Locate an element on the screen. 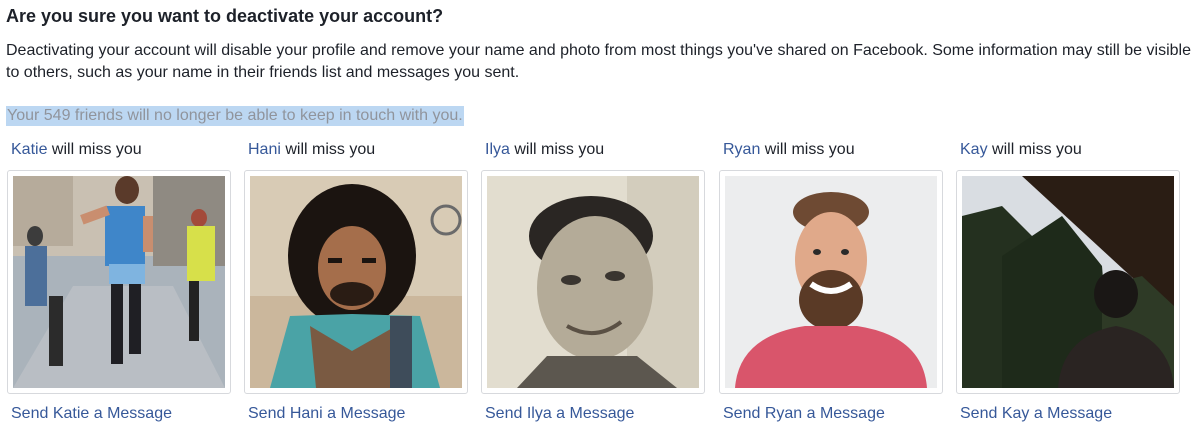  curly-hair-photo is located at coordinates (356, 282).